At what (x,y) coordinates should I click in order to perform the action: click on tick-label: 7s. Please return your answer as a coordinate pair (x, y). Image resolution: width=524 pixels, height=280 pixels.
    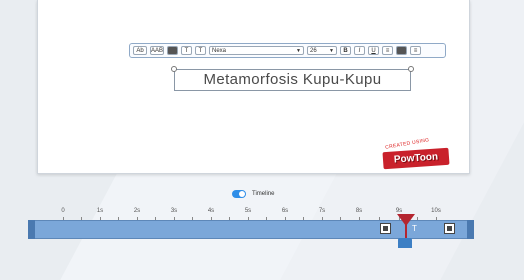
    Looking at the image, I should click on (322, 211).